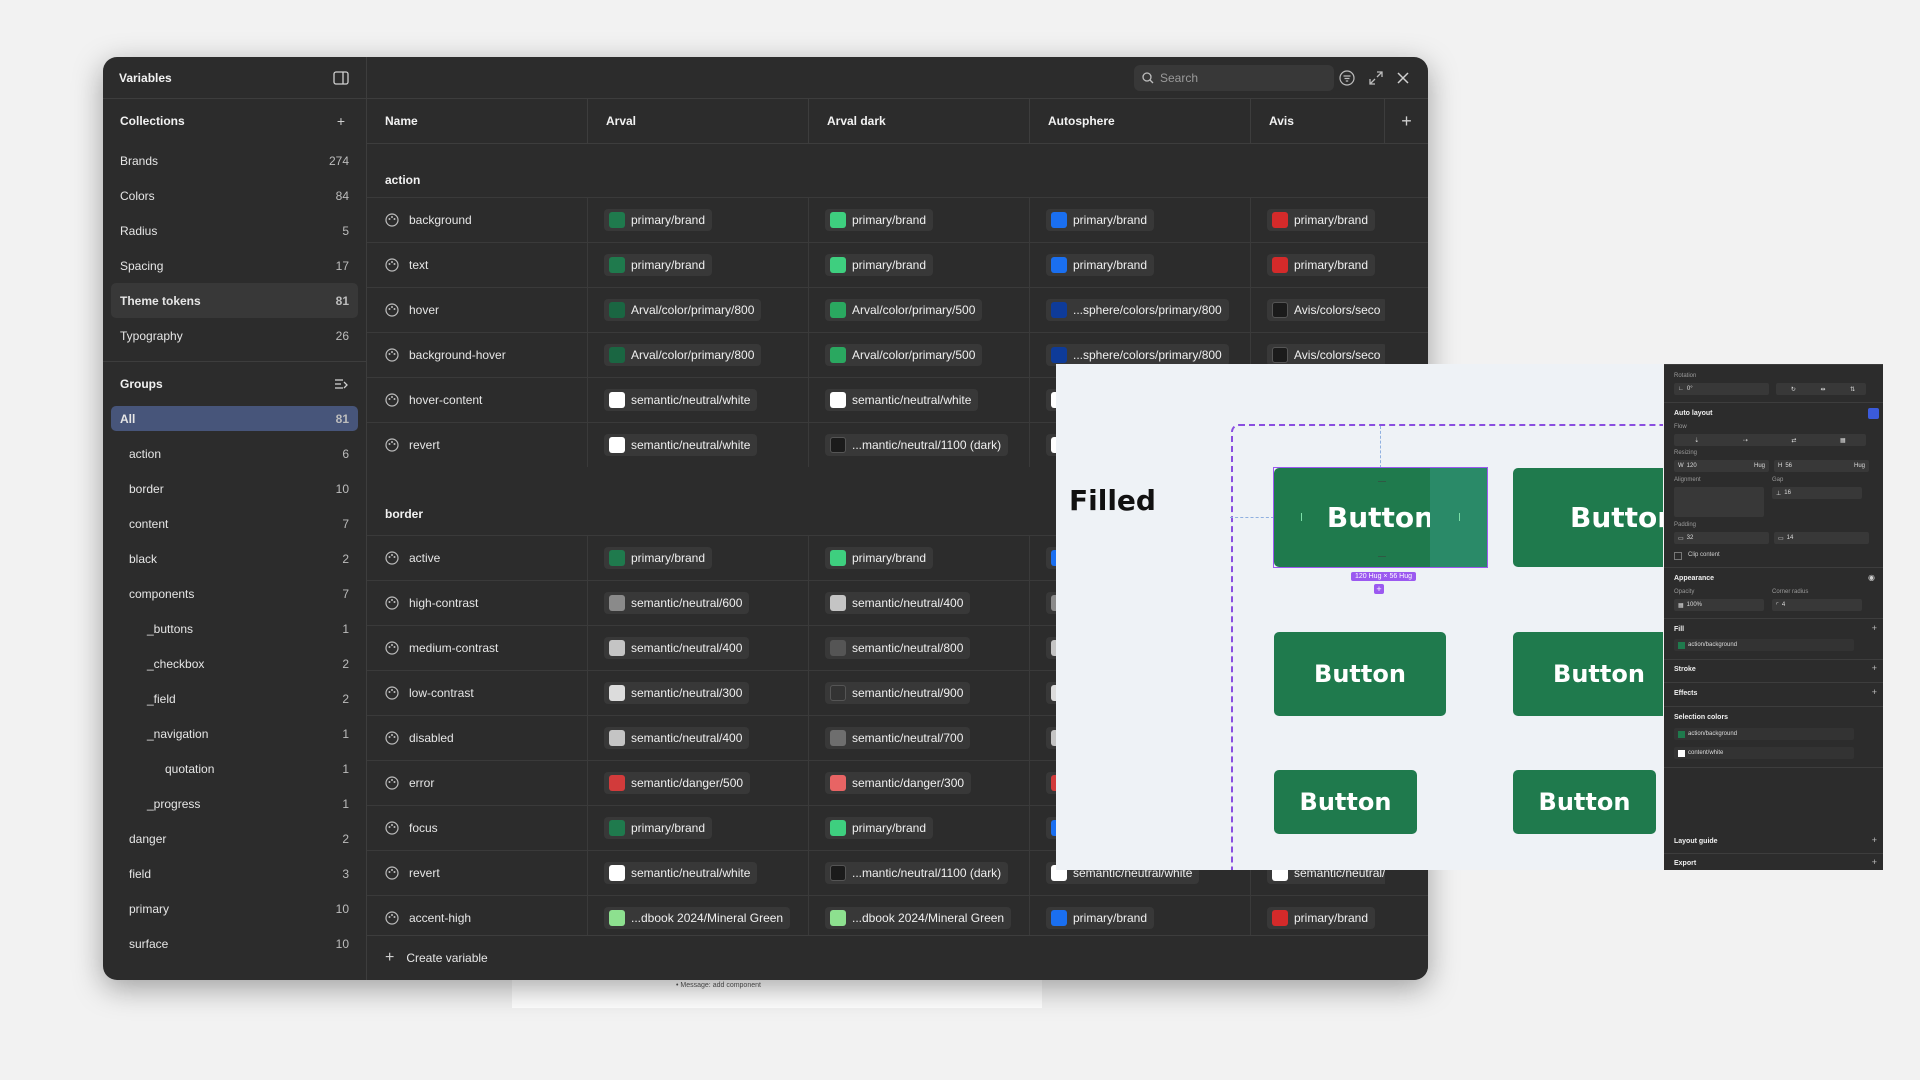 The image size is (1920, 1080). I want to click on variable-name-cell: low-contrast, so click(477, 693).